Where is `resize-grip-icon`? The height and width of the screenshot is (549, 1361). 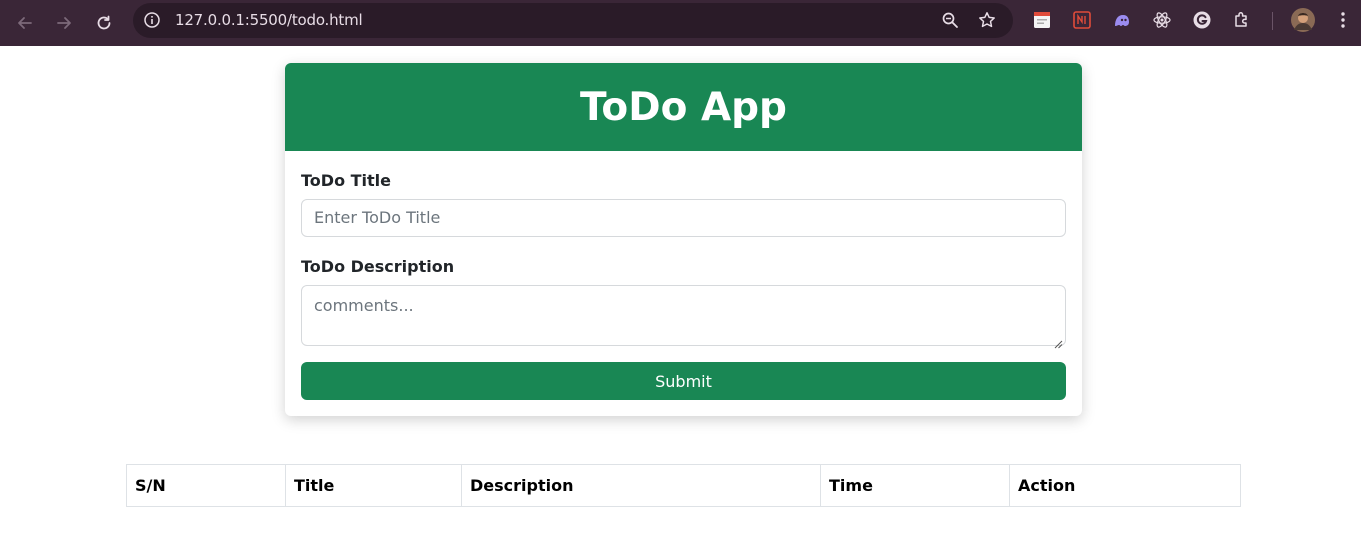 resize-grip-icon is located at coordinates (1058, 341).